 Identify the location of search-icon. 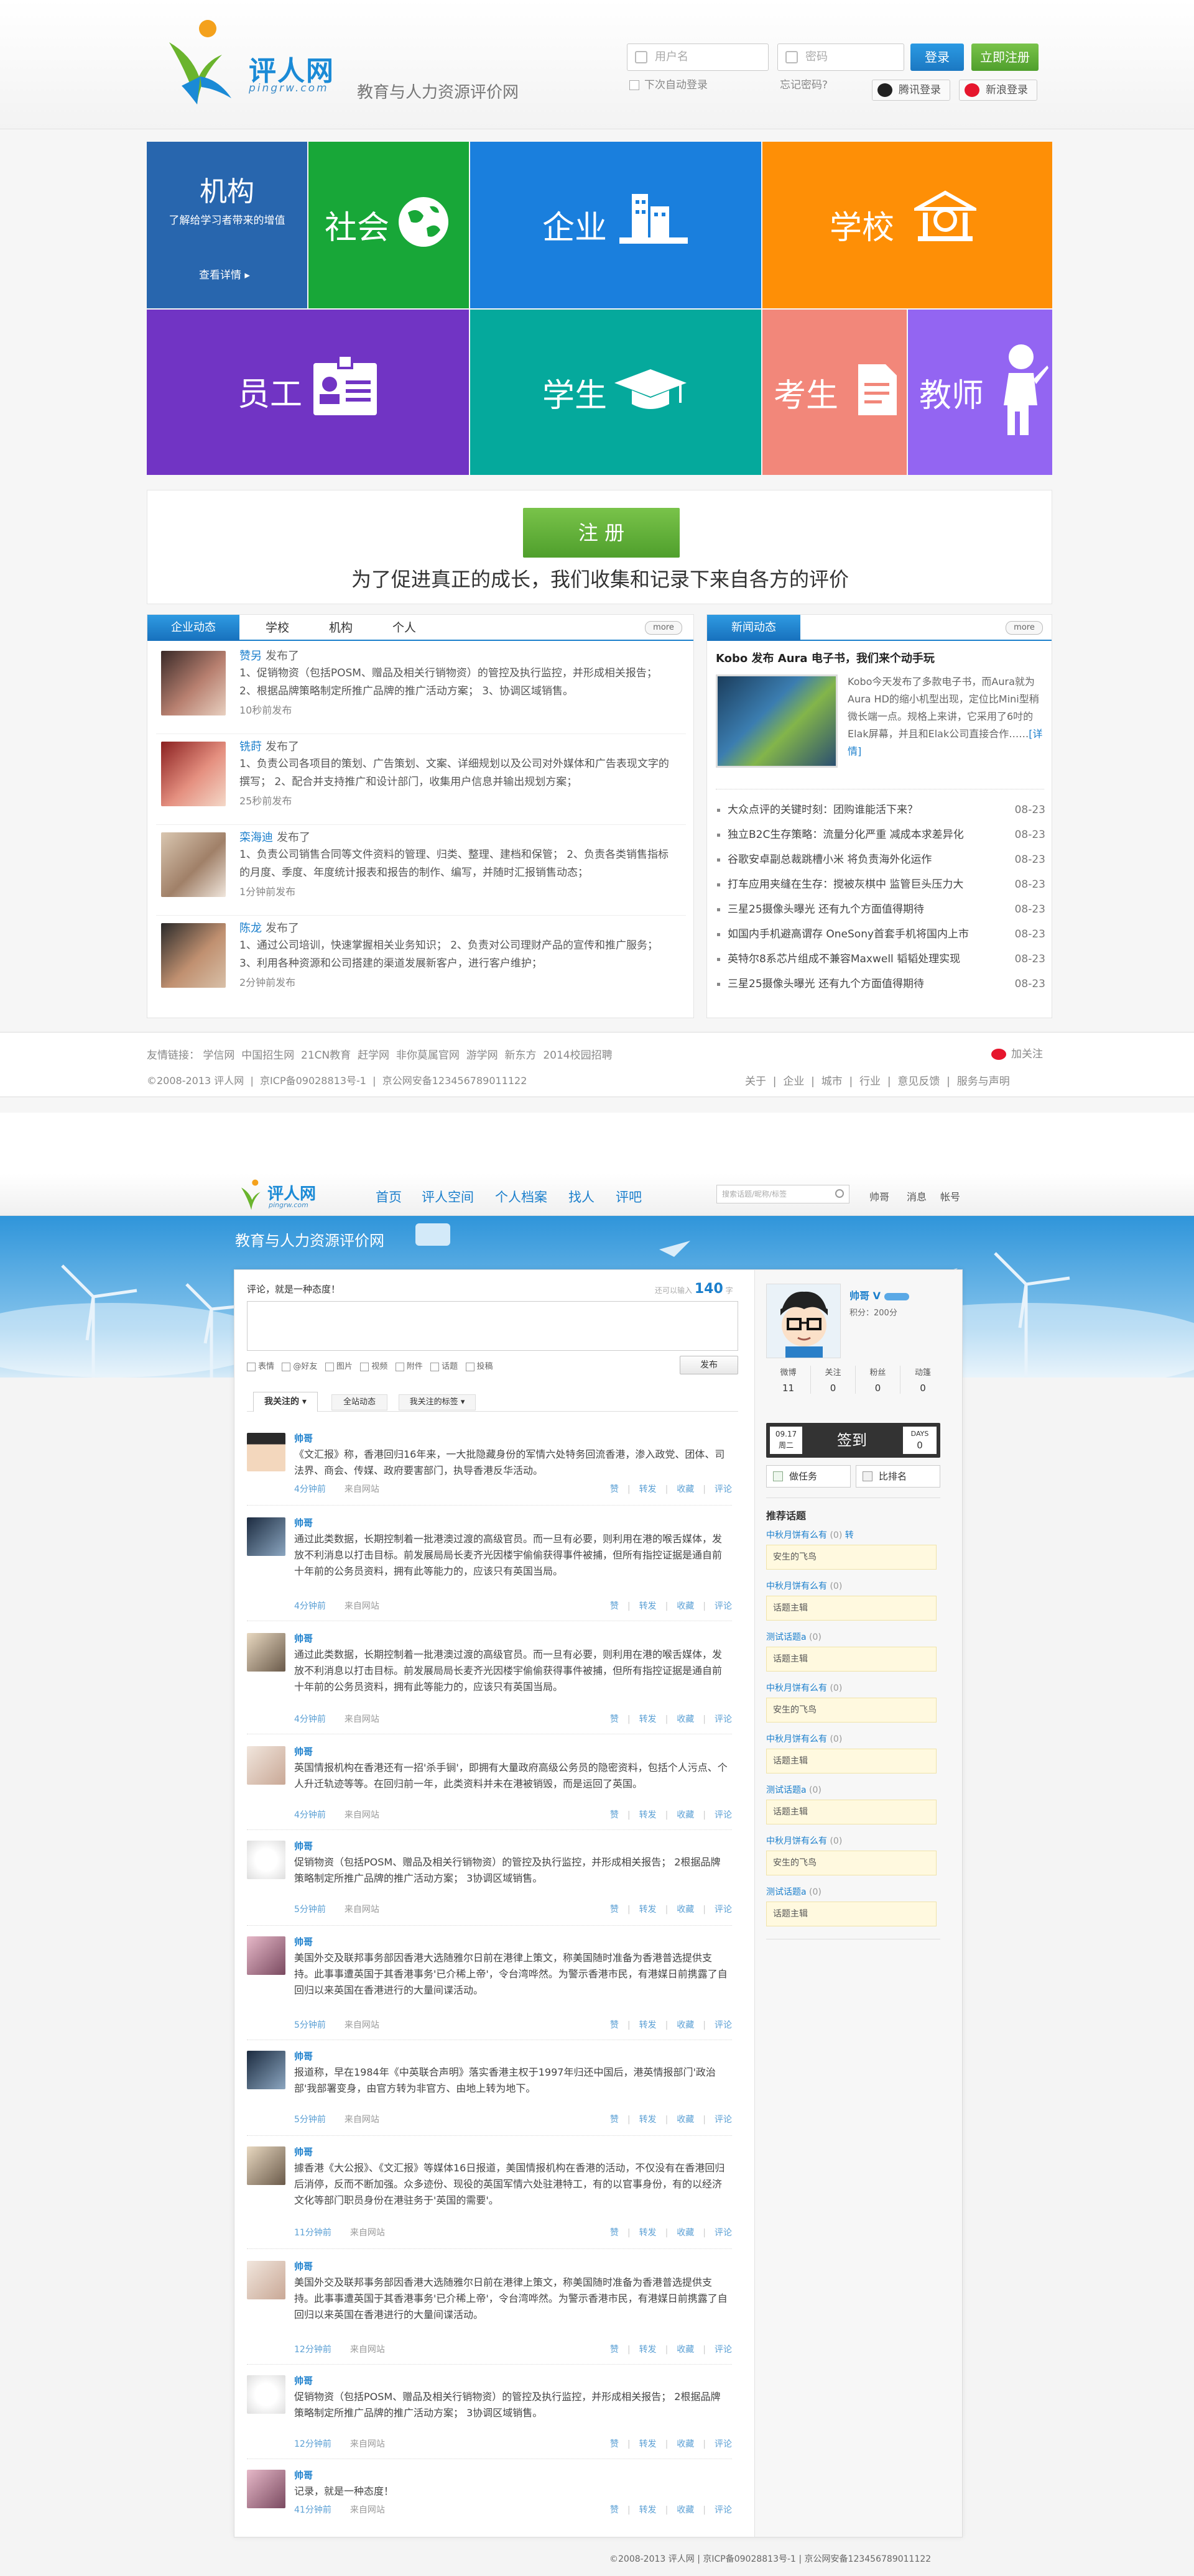
(839, 1193).